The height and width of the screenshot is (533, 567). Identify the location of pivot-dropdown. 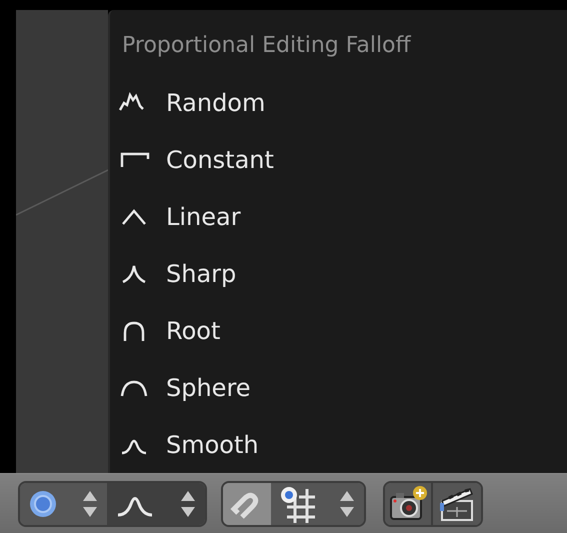
(63, 503).